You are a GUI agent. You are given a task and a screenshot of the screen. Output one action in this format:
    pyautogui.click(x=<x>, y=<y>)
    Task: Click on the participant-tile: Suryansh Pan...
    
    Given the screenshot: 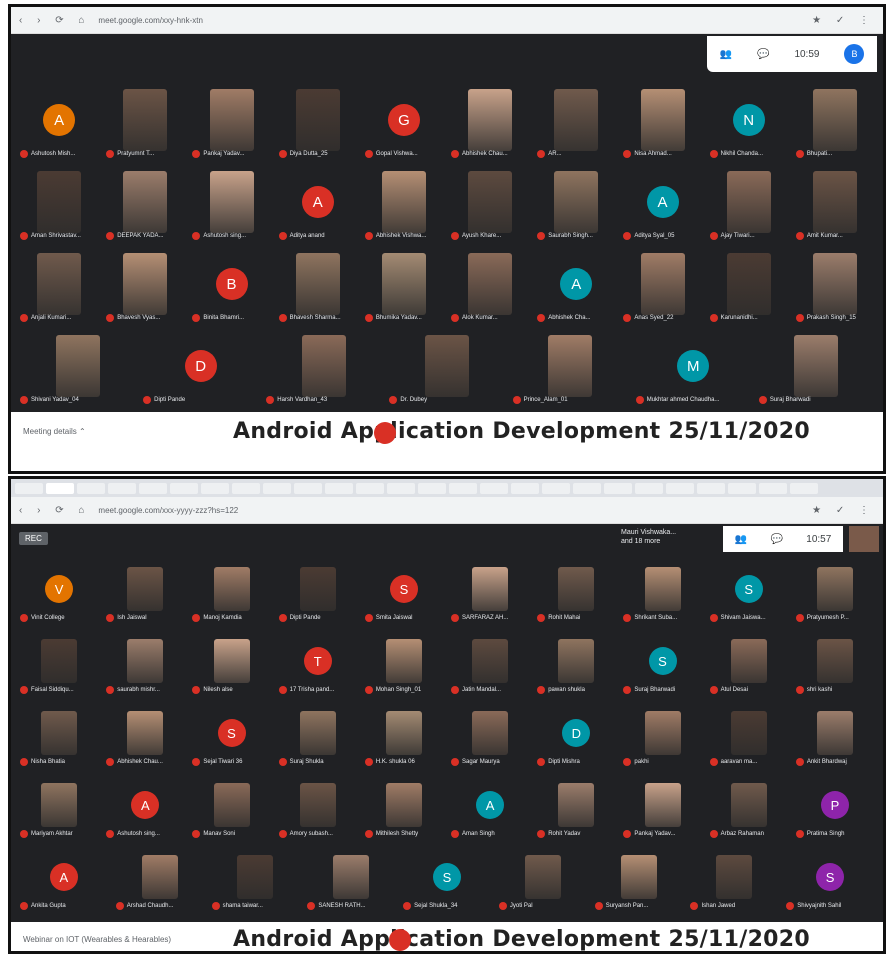 What is the action you would take?
    pyautogui.click(x=639, y=877)
    